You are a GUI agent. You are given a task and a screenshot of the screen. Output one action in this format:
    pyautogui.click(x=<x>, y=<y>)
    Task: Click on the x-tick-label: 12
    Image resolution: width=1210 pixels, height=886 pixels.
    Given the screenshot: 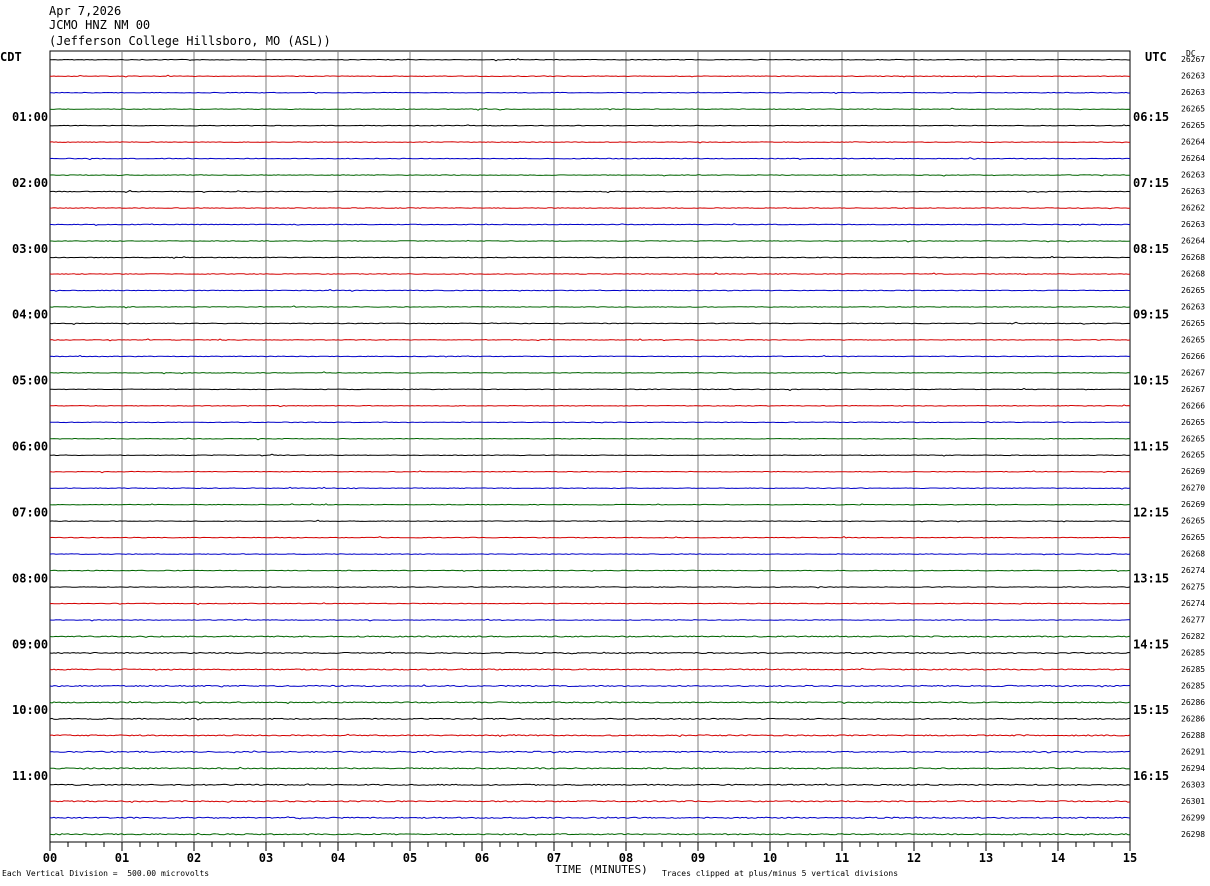 What is the action you would take?
    pyautogui.click(x=914, y=858)
    